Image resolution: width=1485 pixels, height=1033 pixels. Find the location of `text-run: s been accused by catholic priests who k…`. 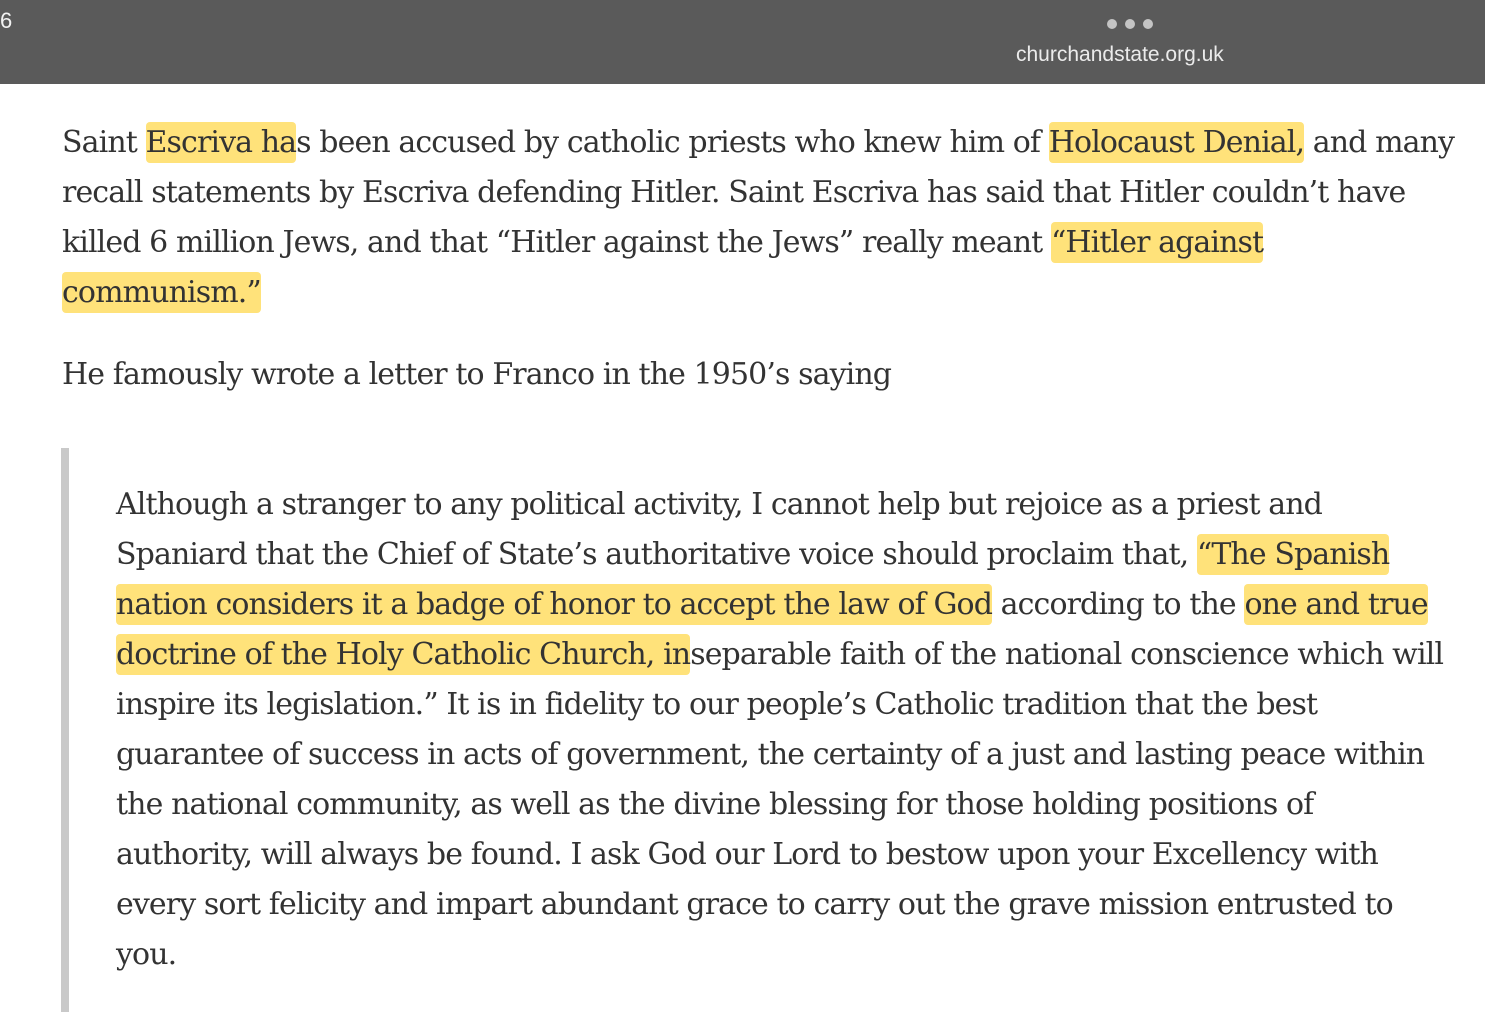

text-run: s been accused by catholic priests who k… is located at coordinates (672, 142).